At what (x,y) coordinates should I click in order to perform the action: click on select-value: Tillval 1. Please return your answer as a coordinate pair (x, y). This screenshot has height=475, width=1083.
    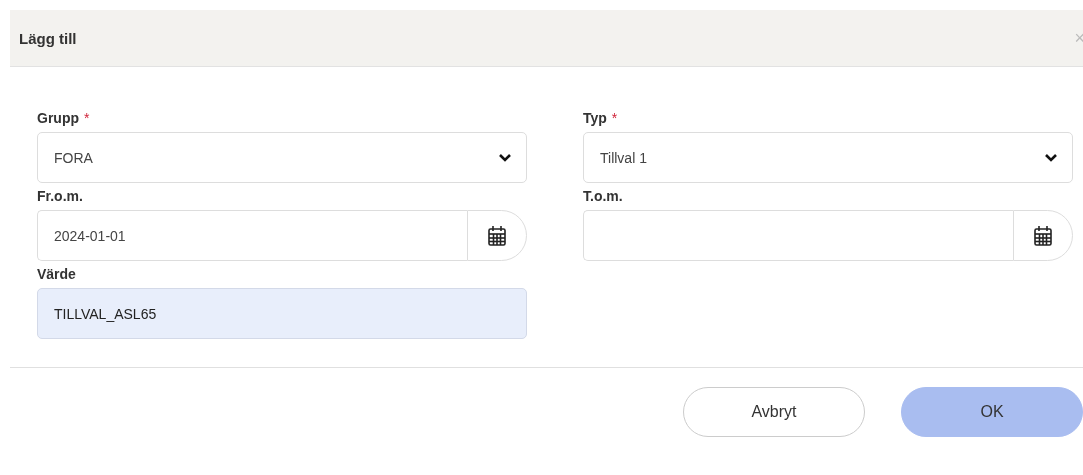
    Looking at the image, I should click on (623, 157).